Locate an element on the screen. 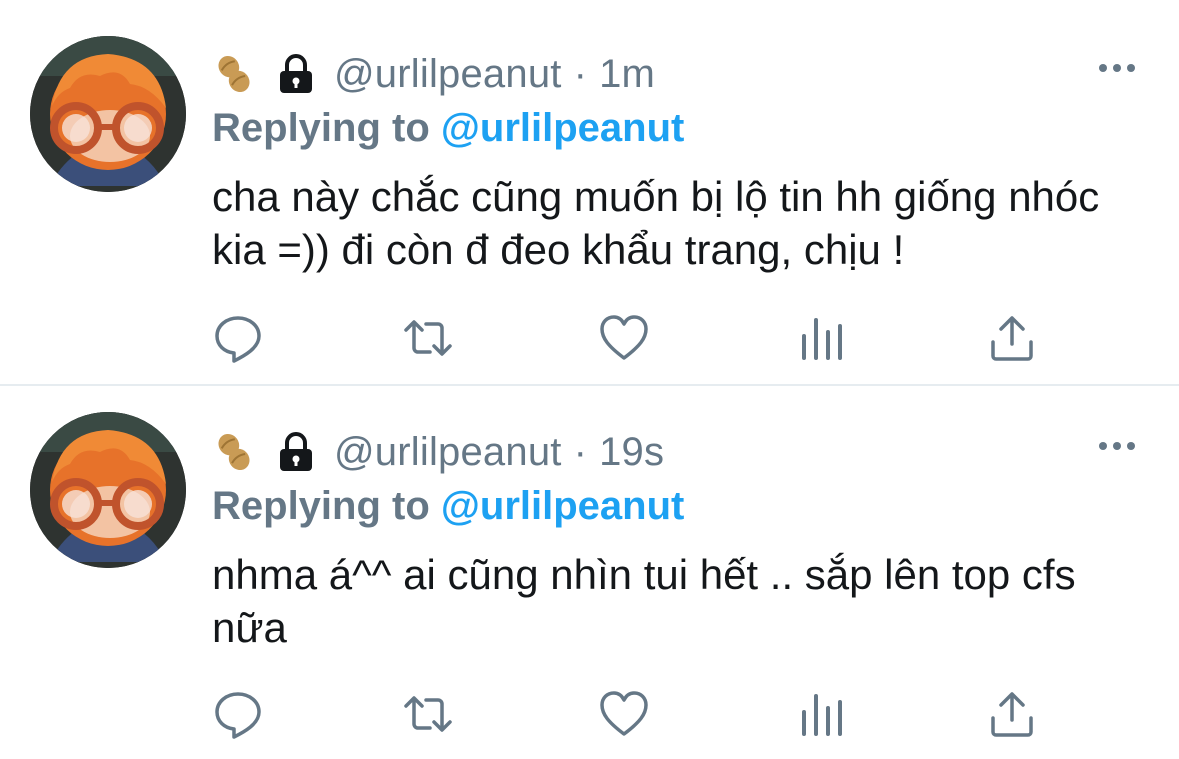 The image size is (1179, 759). tweet-header: @urlilpeanut · 1m is located at coordinates (433, 74).